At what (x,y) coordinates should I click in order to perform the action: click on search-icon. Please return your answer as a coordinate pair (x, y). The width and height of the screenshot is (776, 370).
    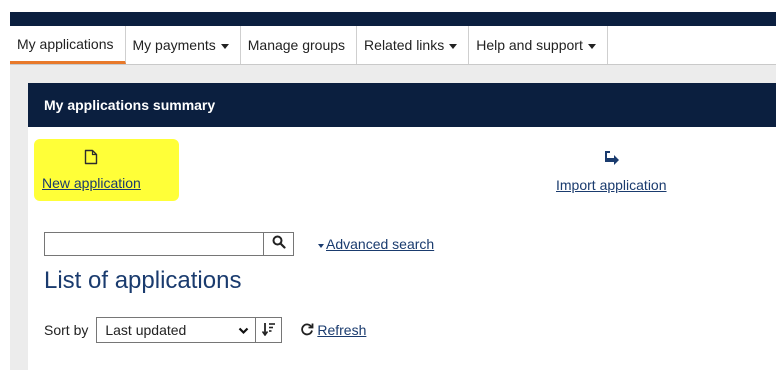
    Looking at the image, I should click on (279, 244).